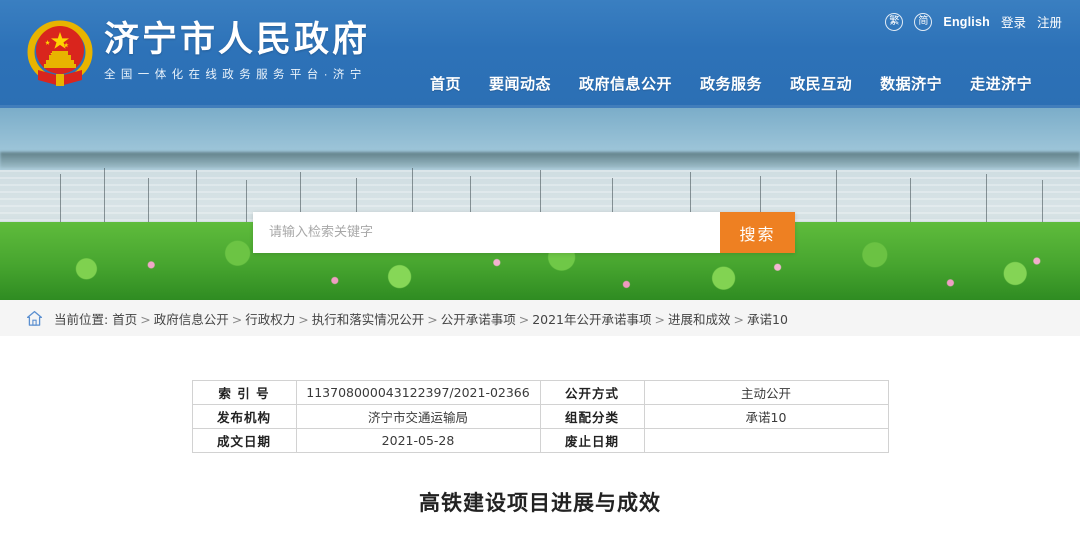  I want to click on meta-key-expiry-date: 废止日期, so click(592, 440).